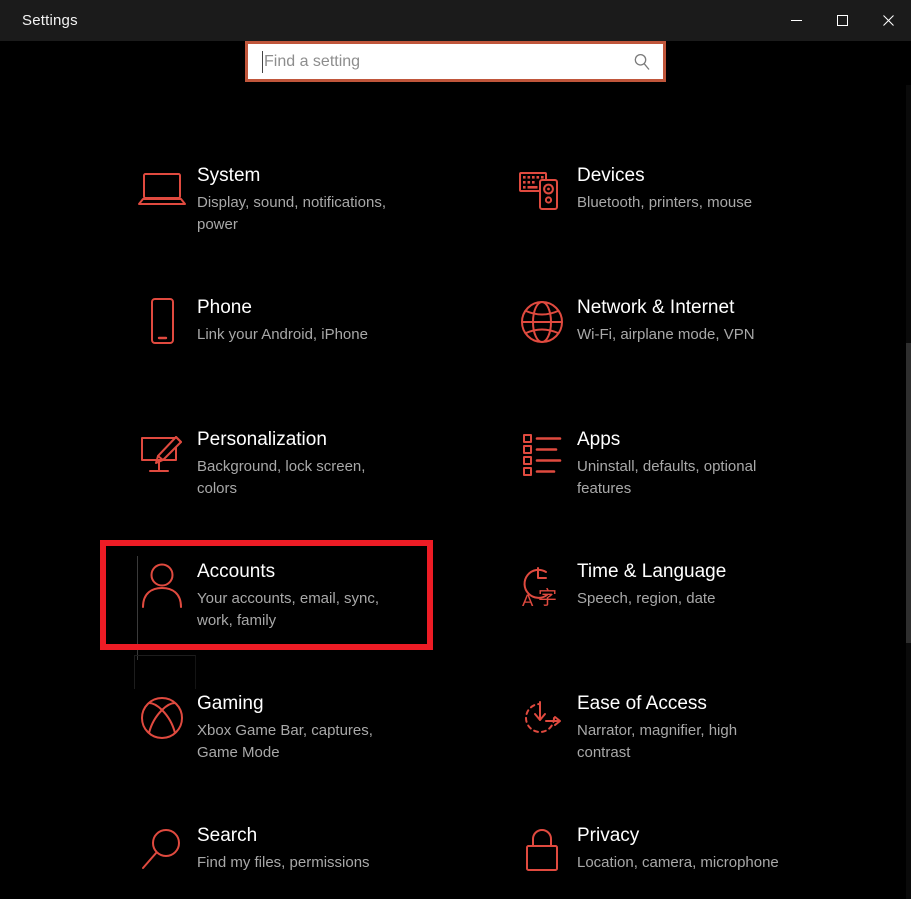 The image size is (911, 899). Describe the element at coordinates (282, 334) in the screenshot. I see `tile-description: Link your Android, iPhone` at that location.